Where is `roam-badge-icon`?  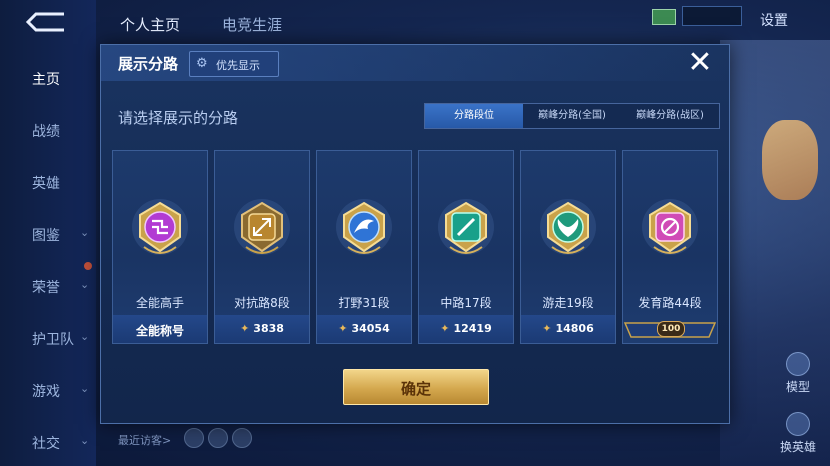
roam-badge-icon is located at coordinates (568, 227).